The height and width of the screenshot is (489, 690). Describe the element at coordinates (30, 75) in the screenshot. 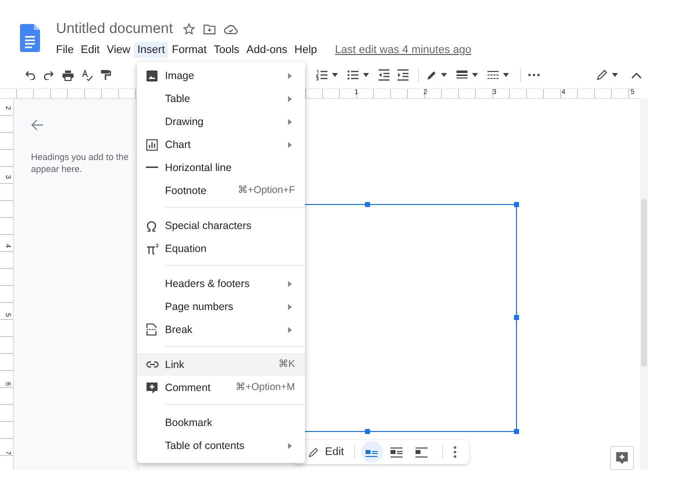

I see `undo-icon` at that location.